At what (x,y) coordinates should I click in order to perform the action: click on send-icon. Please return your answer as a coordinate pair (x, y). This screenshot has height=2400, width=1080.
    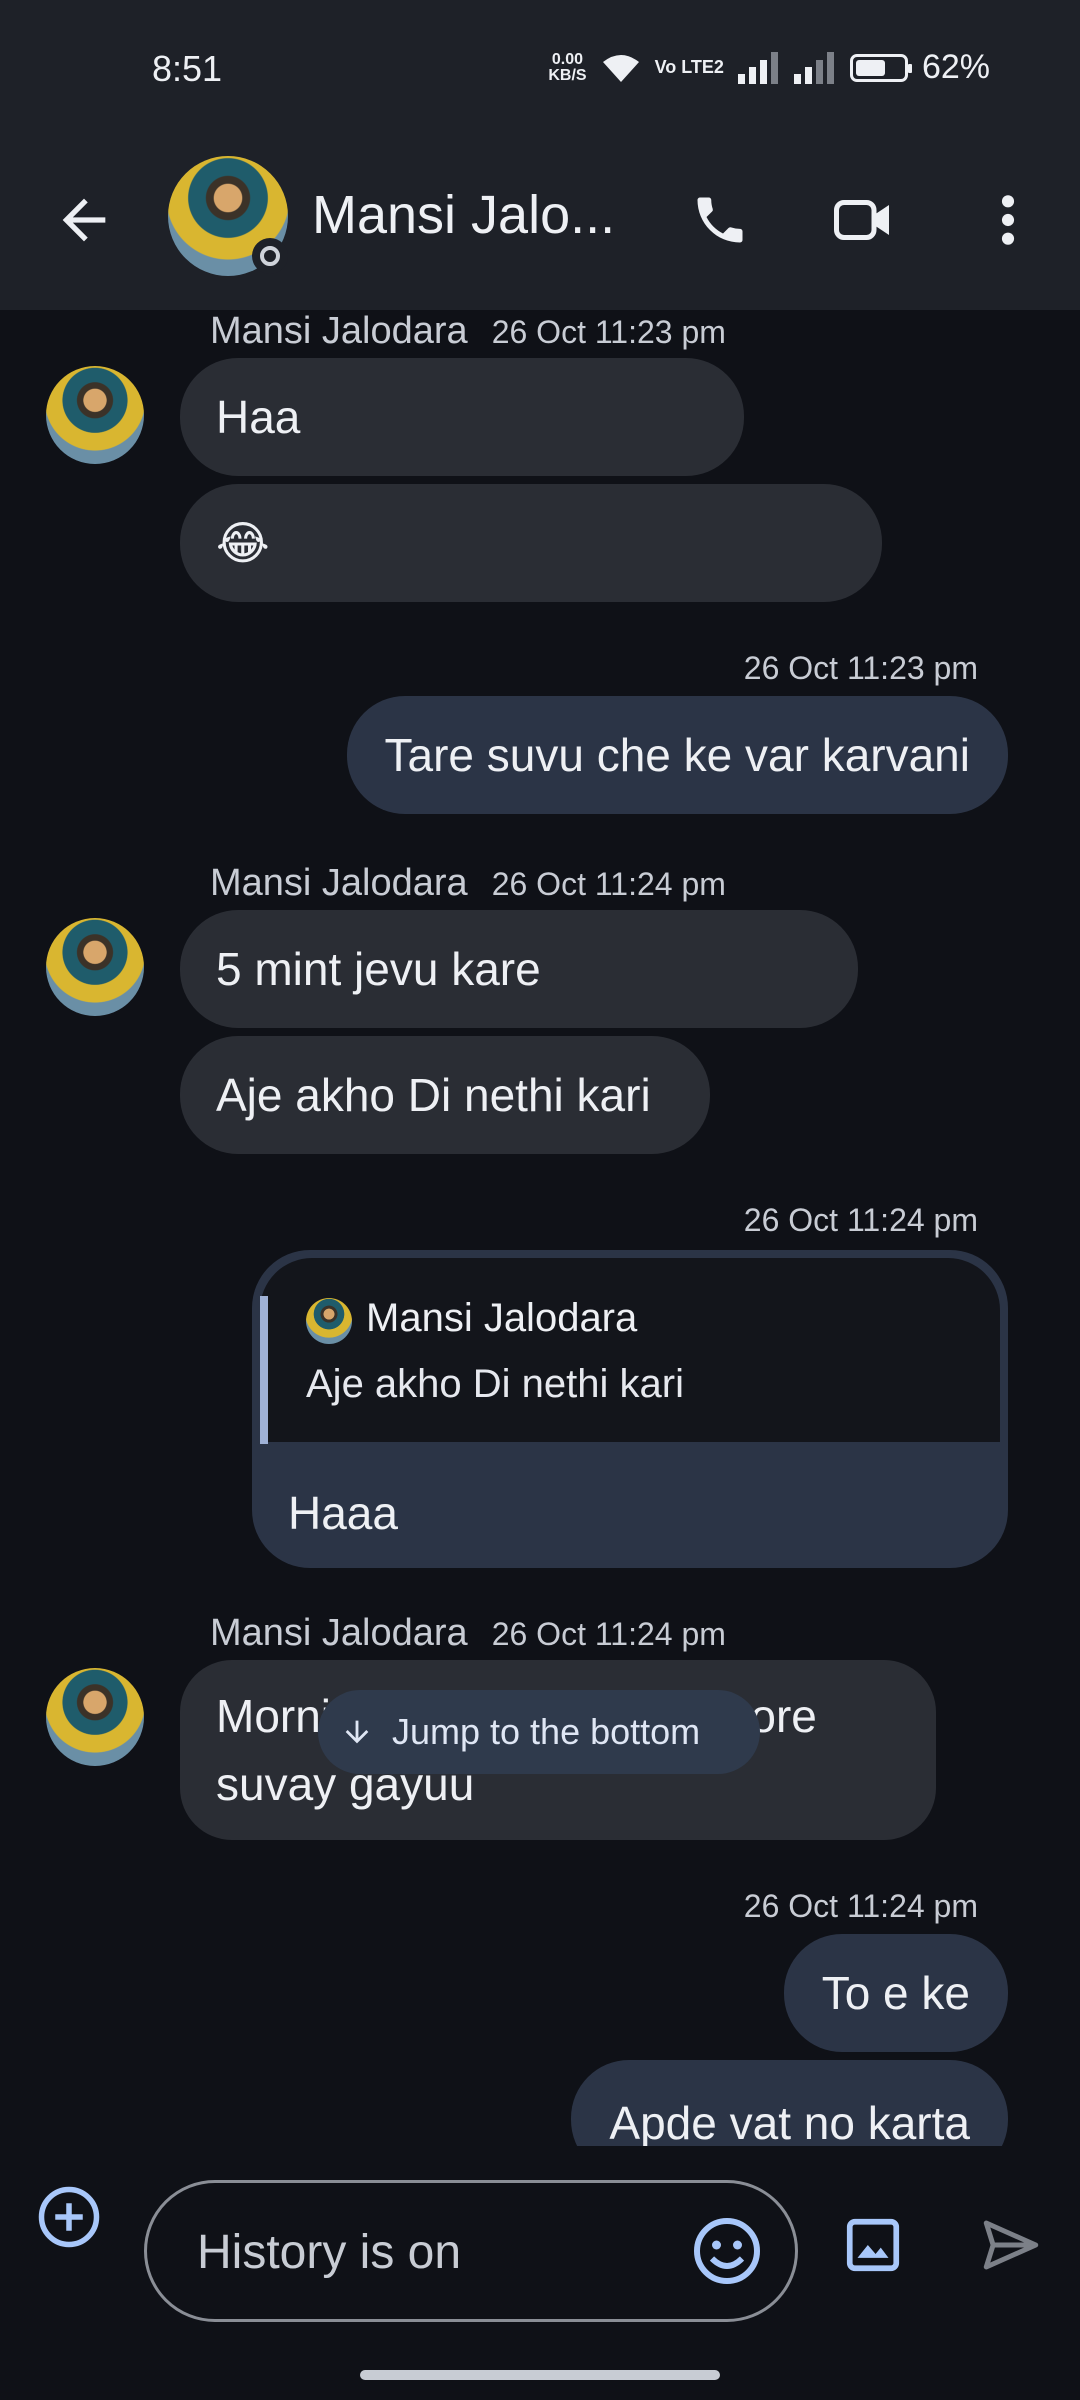
    Looking at the image, I should click on (1011, 2245).